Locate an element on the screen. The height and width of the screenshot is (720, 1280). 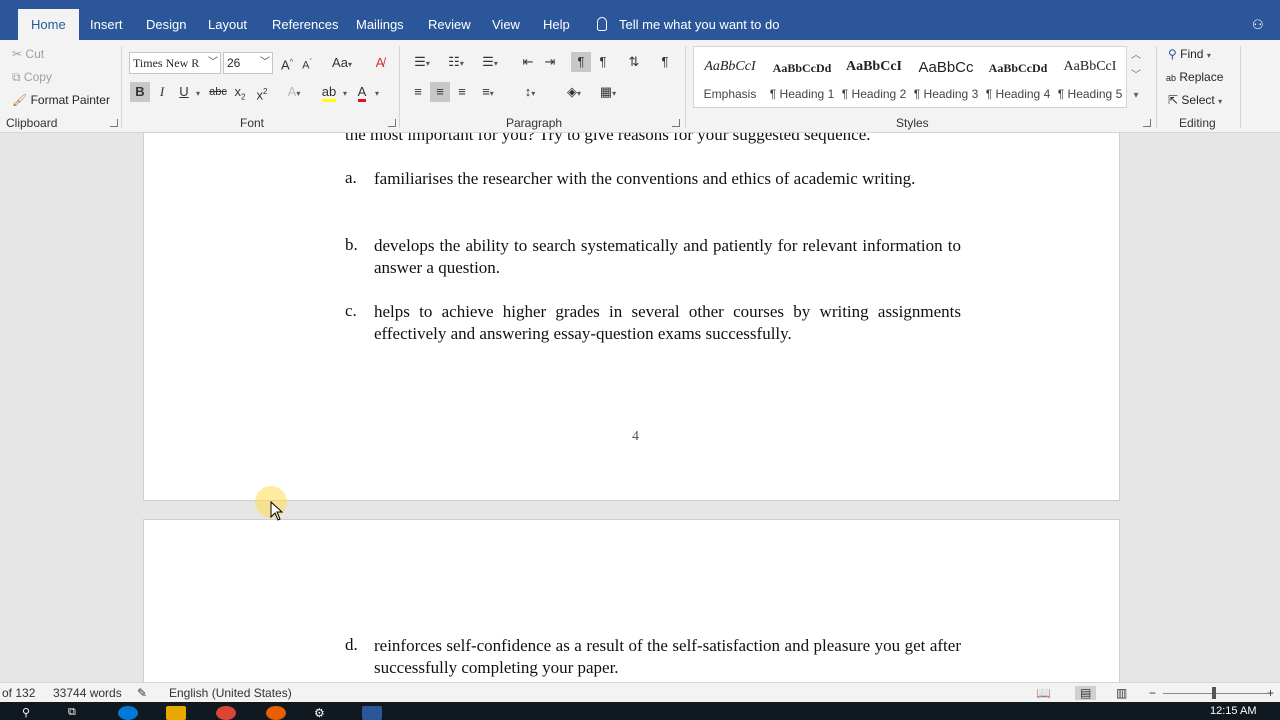
align-center-icon: ≡ is located at coordinates (440, 92).